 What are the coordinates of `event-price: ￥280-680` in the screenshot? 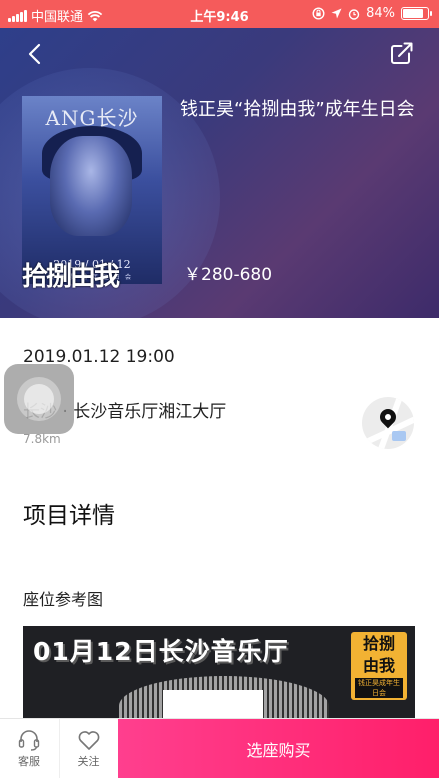 It's located at (228, 275).